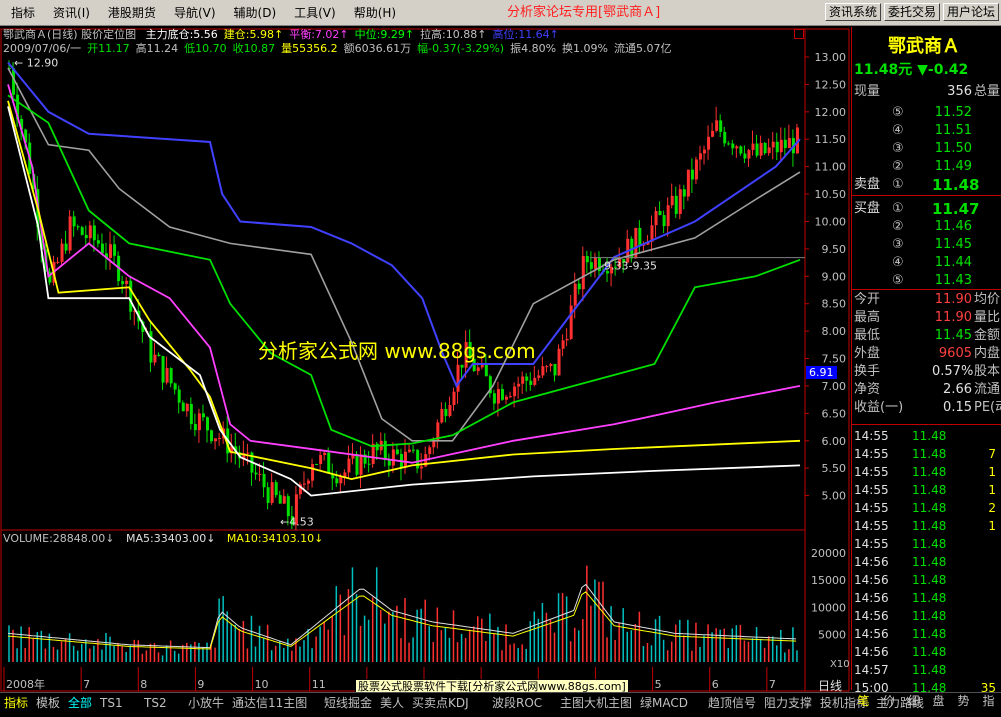 The width and height of the screenshot is (1001, 717). I want to click on buy-index: ②, so click(898, 226).